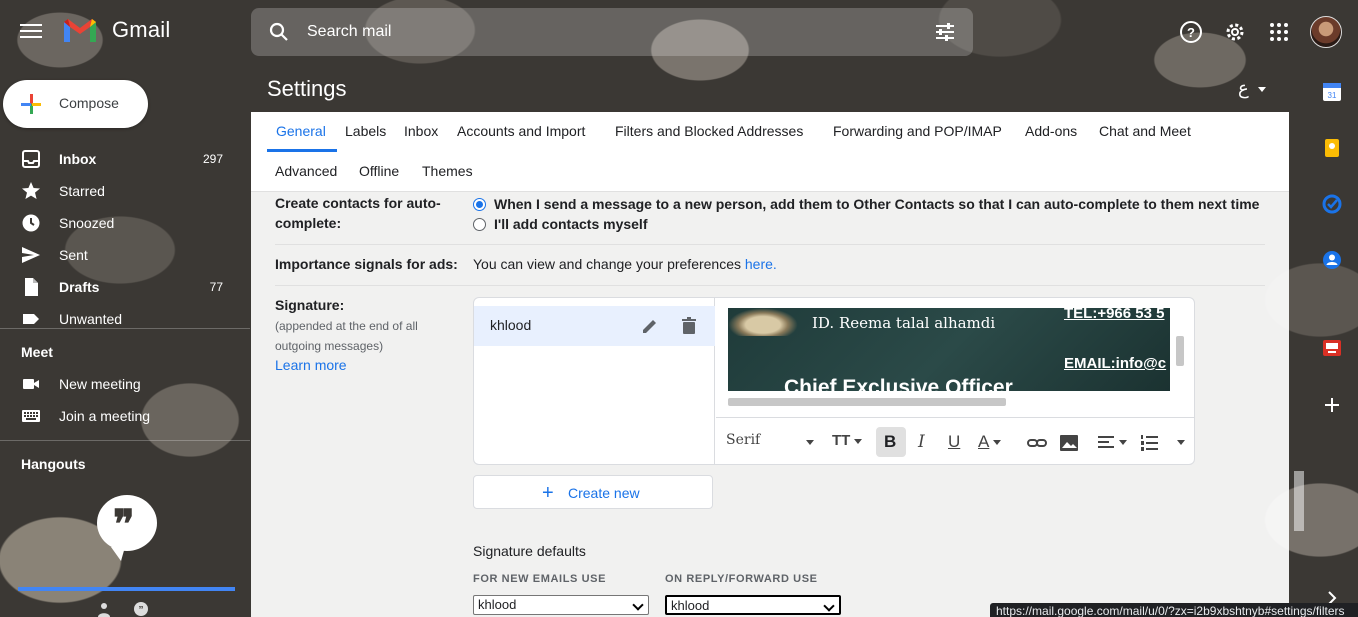 This screenshot has height=617, width=1358. I want to click on autocomplete-option-manual: I'll add contacts myself, so click(560, 224).